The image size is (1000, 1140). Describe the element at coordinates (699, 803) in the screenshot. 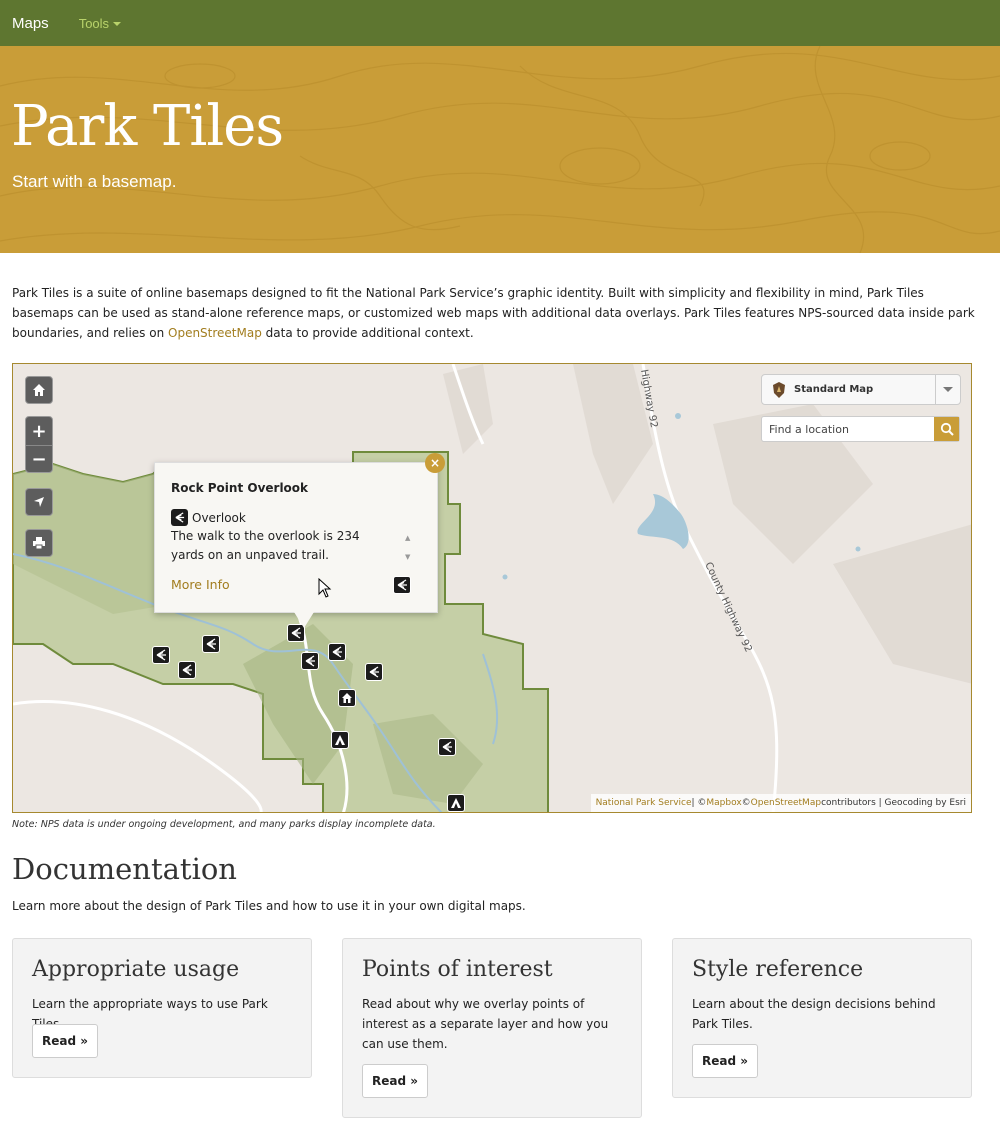

I see `attribution-sep: | ©` at that location.